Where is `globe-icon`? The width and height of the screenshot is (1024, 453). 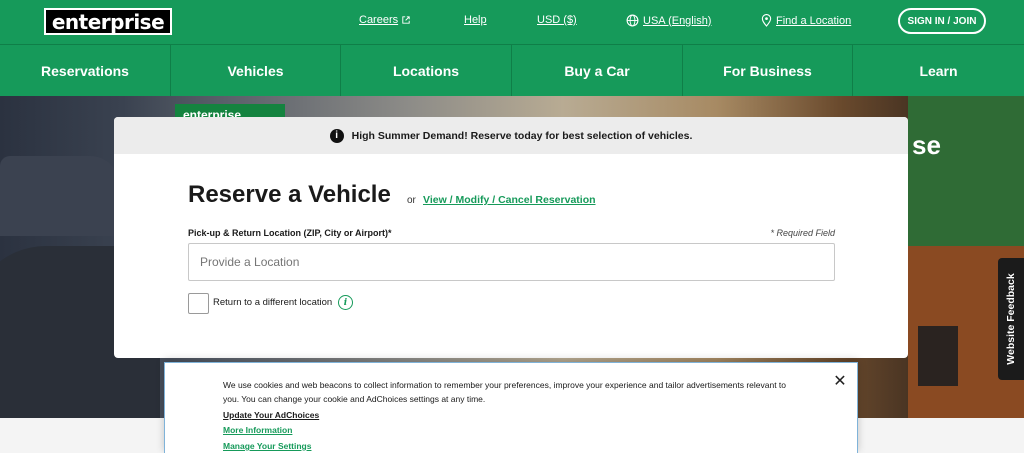 globe-icon is located at coordinates (632, 20).